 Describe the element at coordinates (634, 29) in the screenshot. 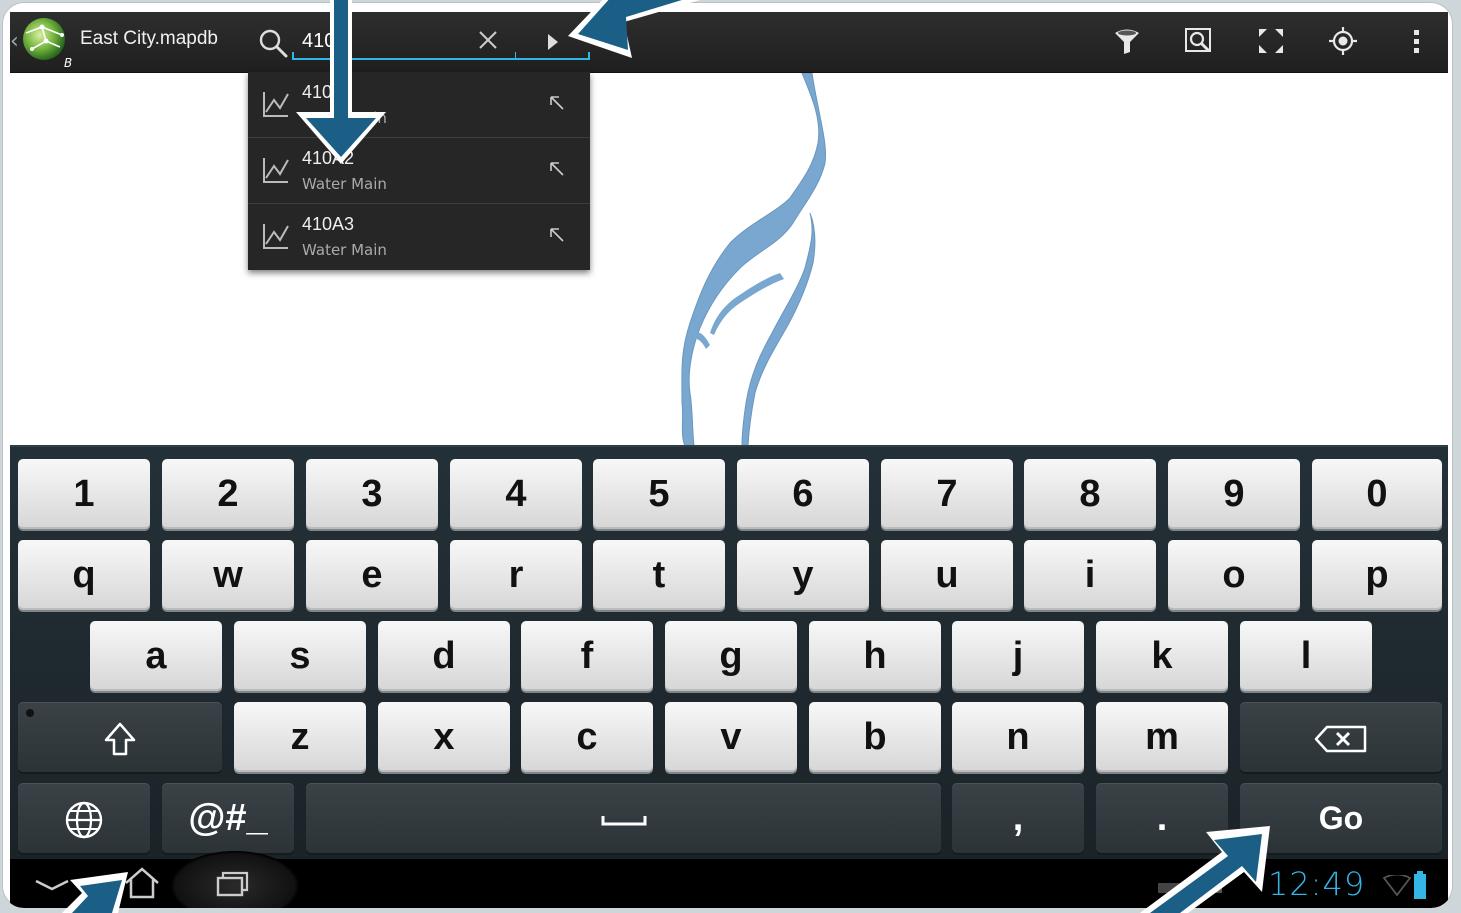

I see `annotation-arrow-go-button` at that location.